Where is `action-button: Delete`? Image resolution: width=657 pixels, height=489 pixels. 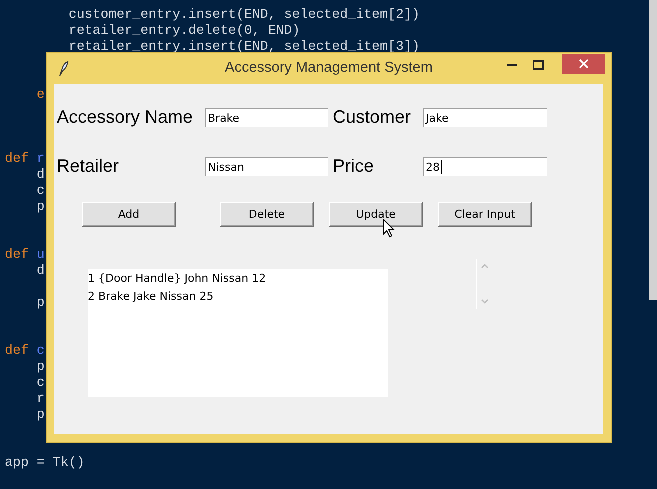 action-button: Delete is located at coordinates (267, 214).